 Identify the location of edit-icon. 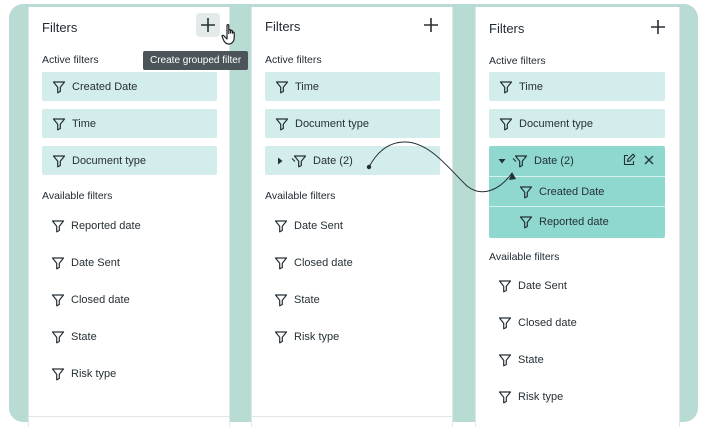
(629, 160).